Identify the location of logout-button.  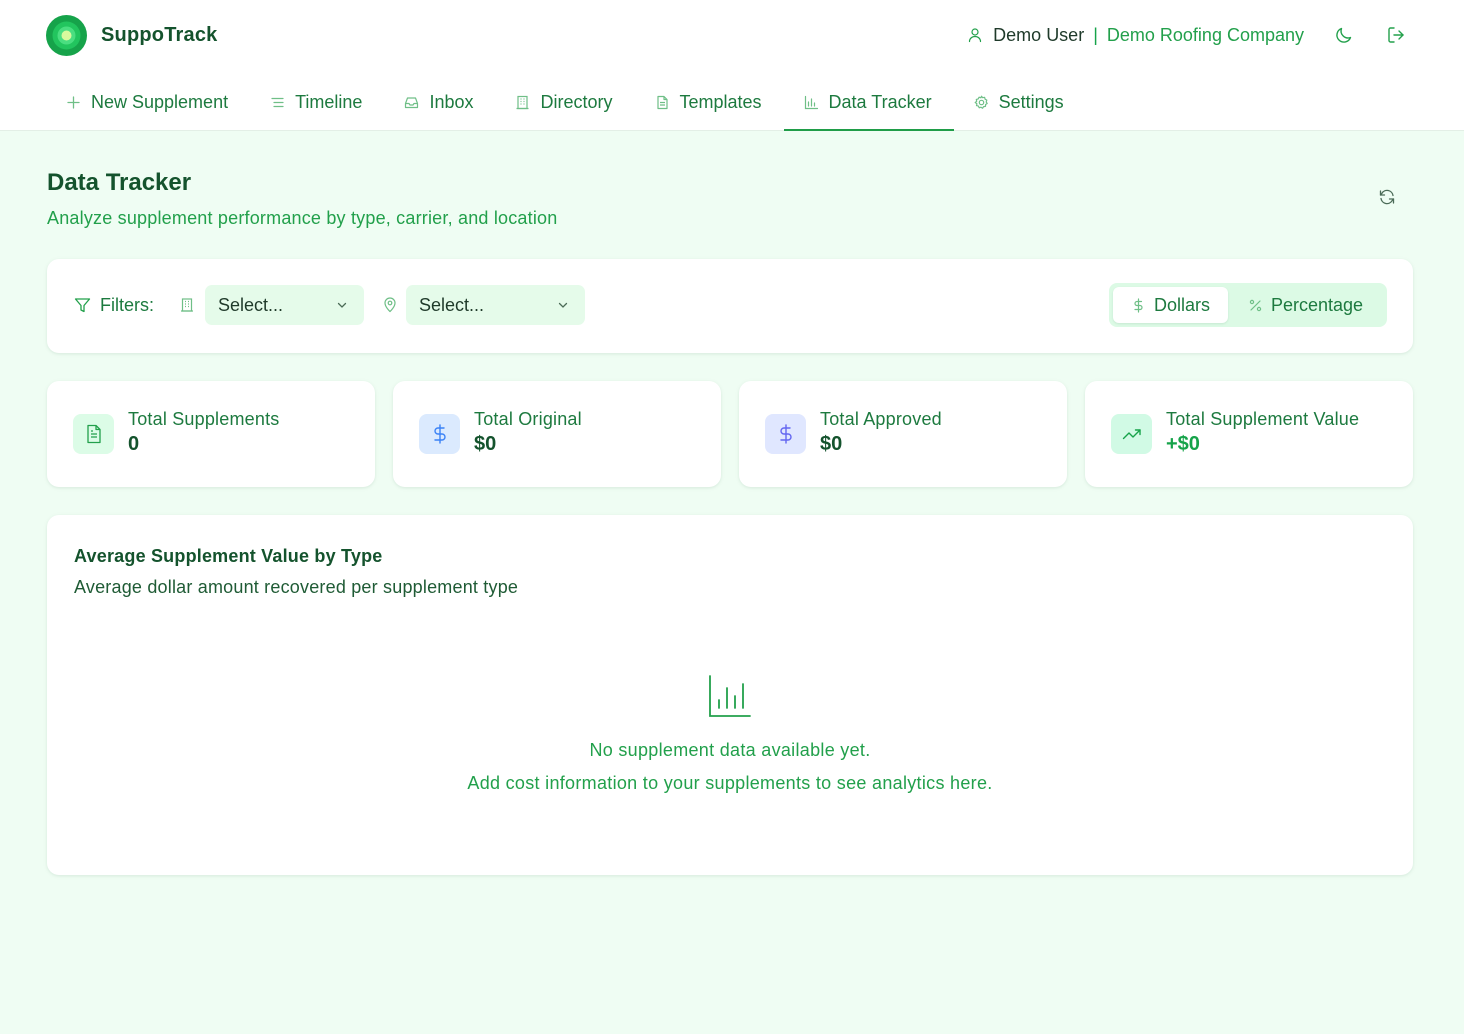
(1396, 35).